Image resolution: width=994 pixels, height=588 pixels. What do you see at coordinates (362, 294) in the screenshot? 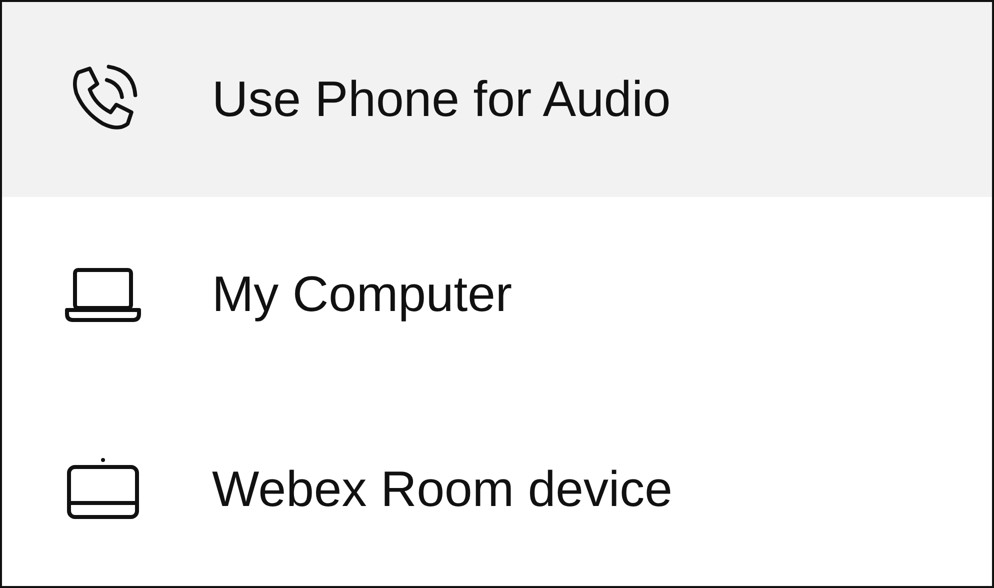
I see `menu-item-label: My Computer` at bounding box center [362, 294].